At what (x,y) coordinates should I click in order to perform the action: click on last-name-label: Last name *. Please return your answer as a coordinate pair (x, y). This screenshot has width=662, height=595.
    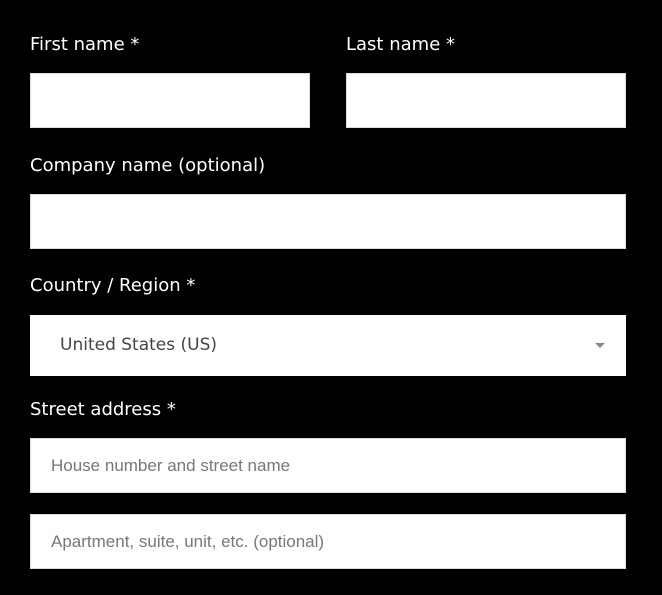
    Looking at the image, I should click on (400, 44).